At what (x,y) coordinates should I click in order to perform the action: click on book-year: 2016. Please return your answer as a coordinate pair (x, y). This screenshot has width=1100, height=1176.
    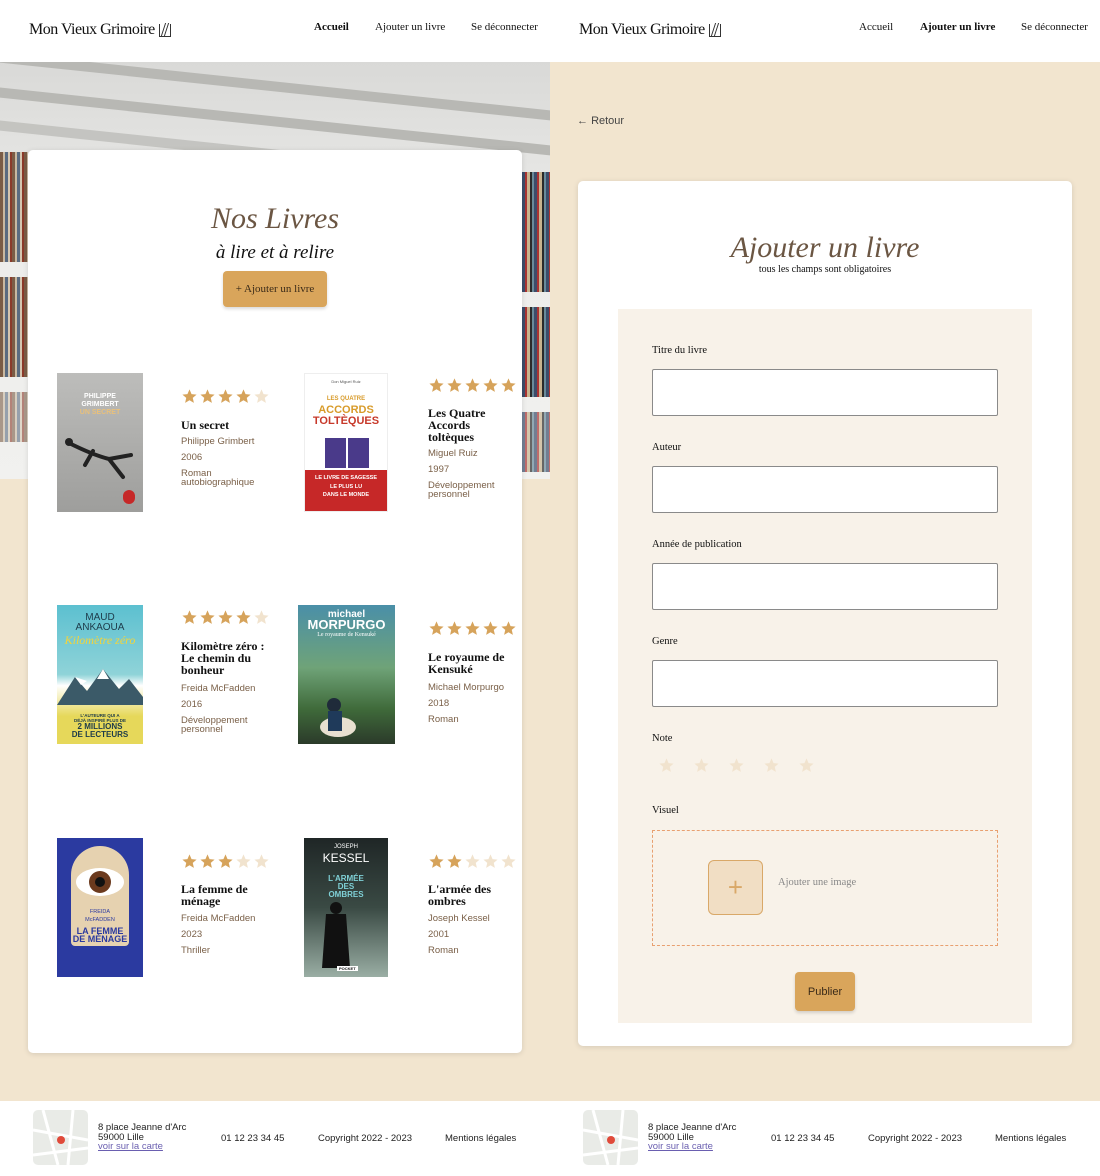
    Looking at the image, I should click on (192, 704).